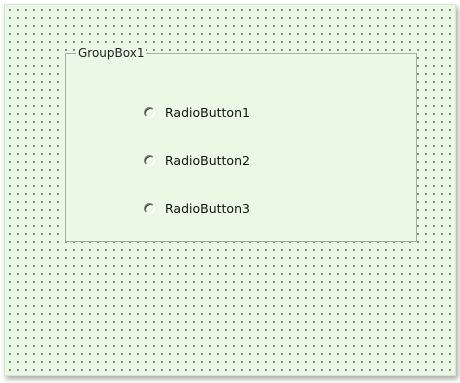 The width and height of the screenshot is (460, 383). I want to click on radio-button-3: RadioButton3, so click(197, 208).